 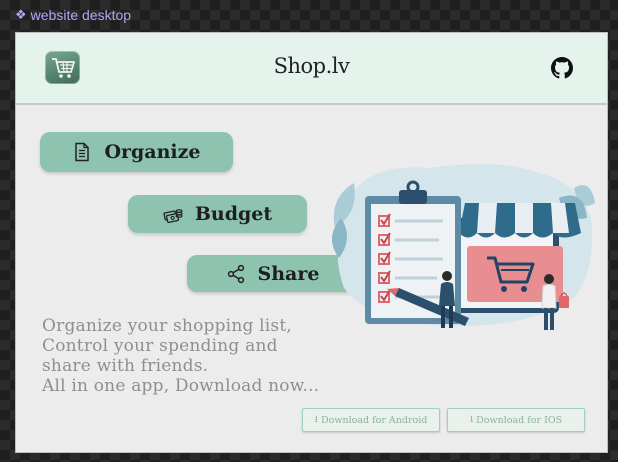 I want to click on download-ios-label: Download for IOS, so click(x=519, y=420).